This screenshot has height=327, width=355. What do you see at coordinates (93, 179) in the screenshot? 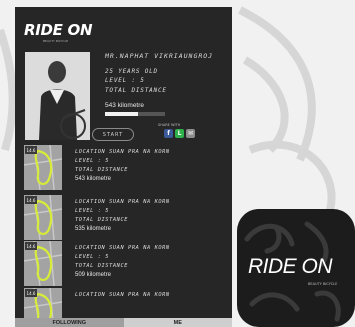
I see `history-distance: 543 kilometre` at bounding box center [93, 179].